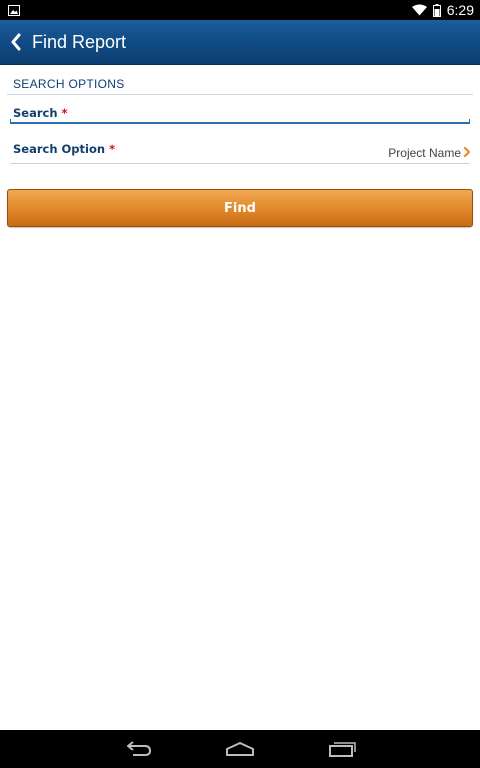  I want to click on status-left, so click(14, 10).